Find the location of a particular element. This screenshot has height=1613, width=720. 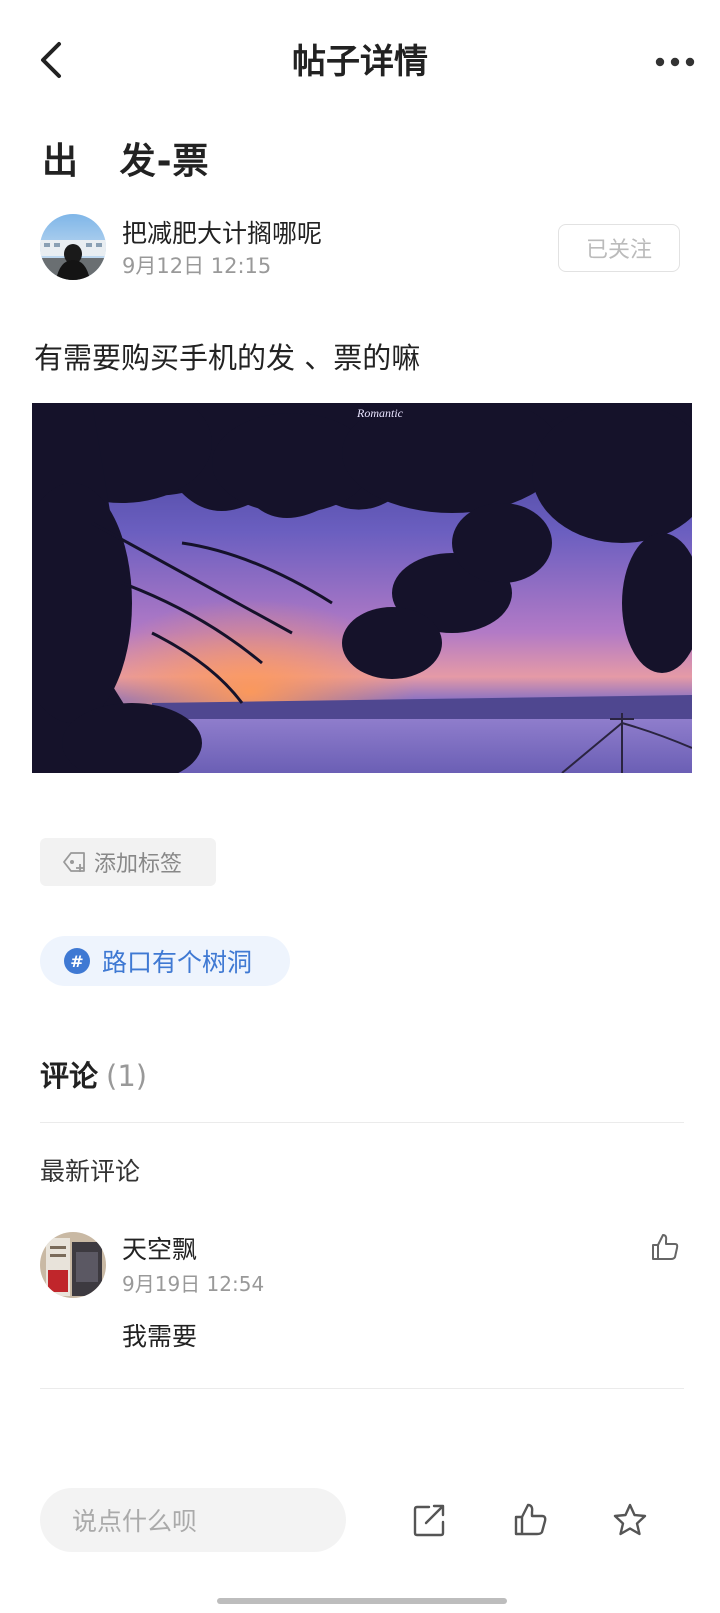

add-tag-button: 添加标签 is located at coordinates (128, 862).